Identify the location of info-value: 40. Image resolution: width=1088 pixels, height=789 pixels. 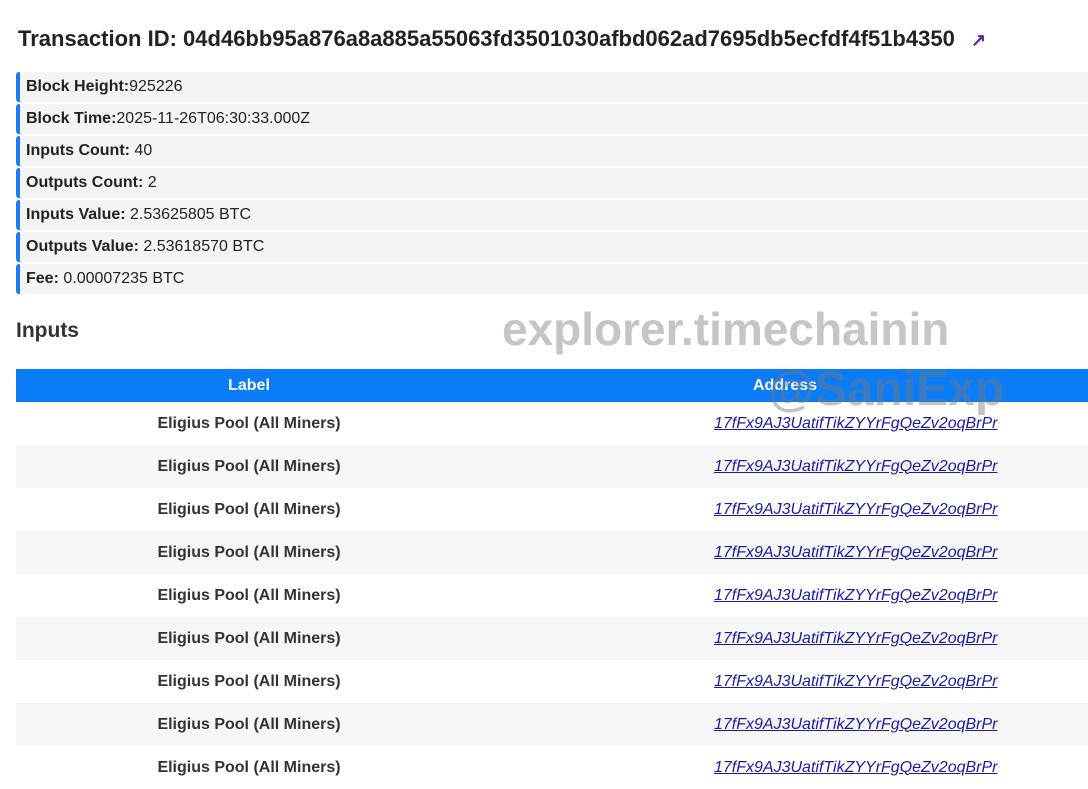
(141, 150).